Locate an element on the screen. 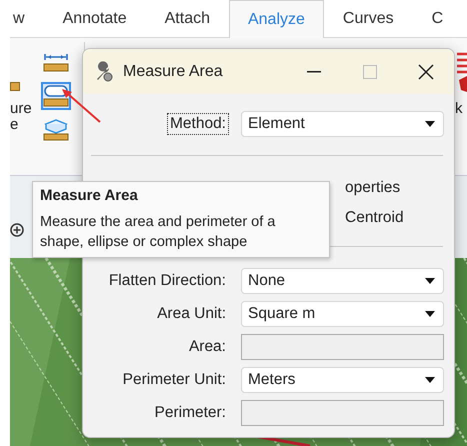  dropdown: Element is located at coordinates (342, 124).